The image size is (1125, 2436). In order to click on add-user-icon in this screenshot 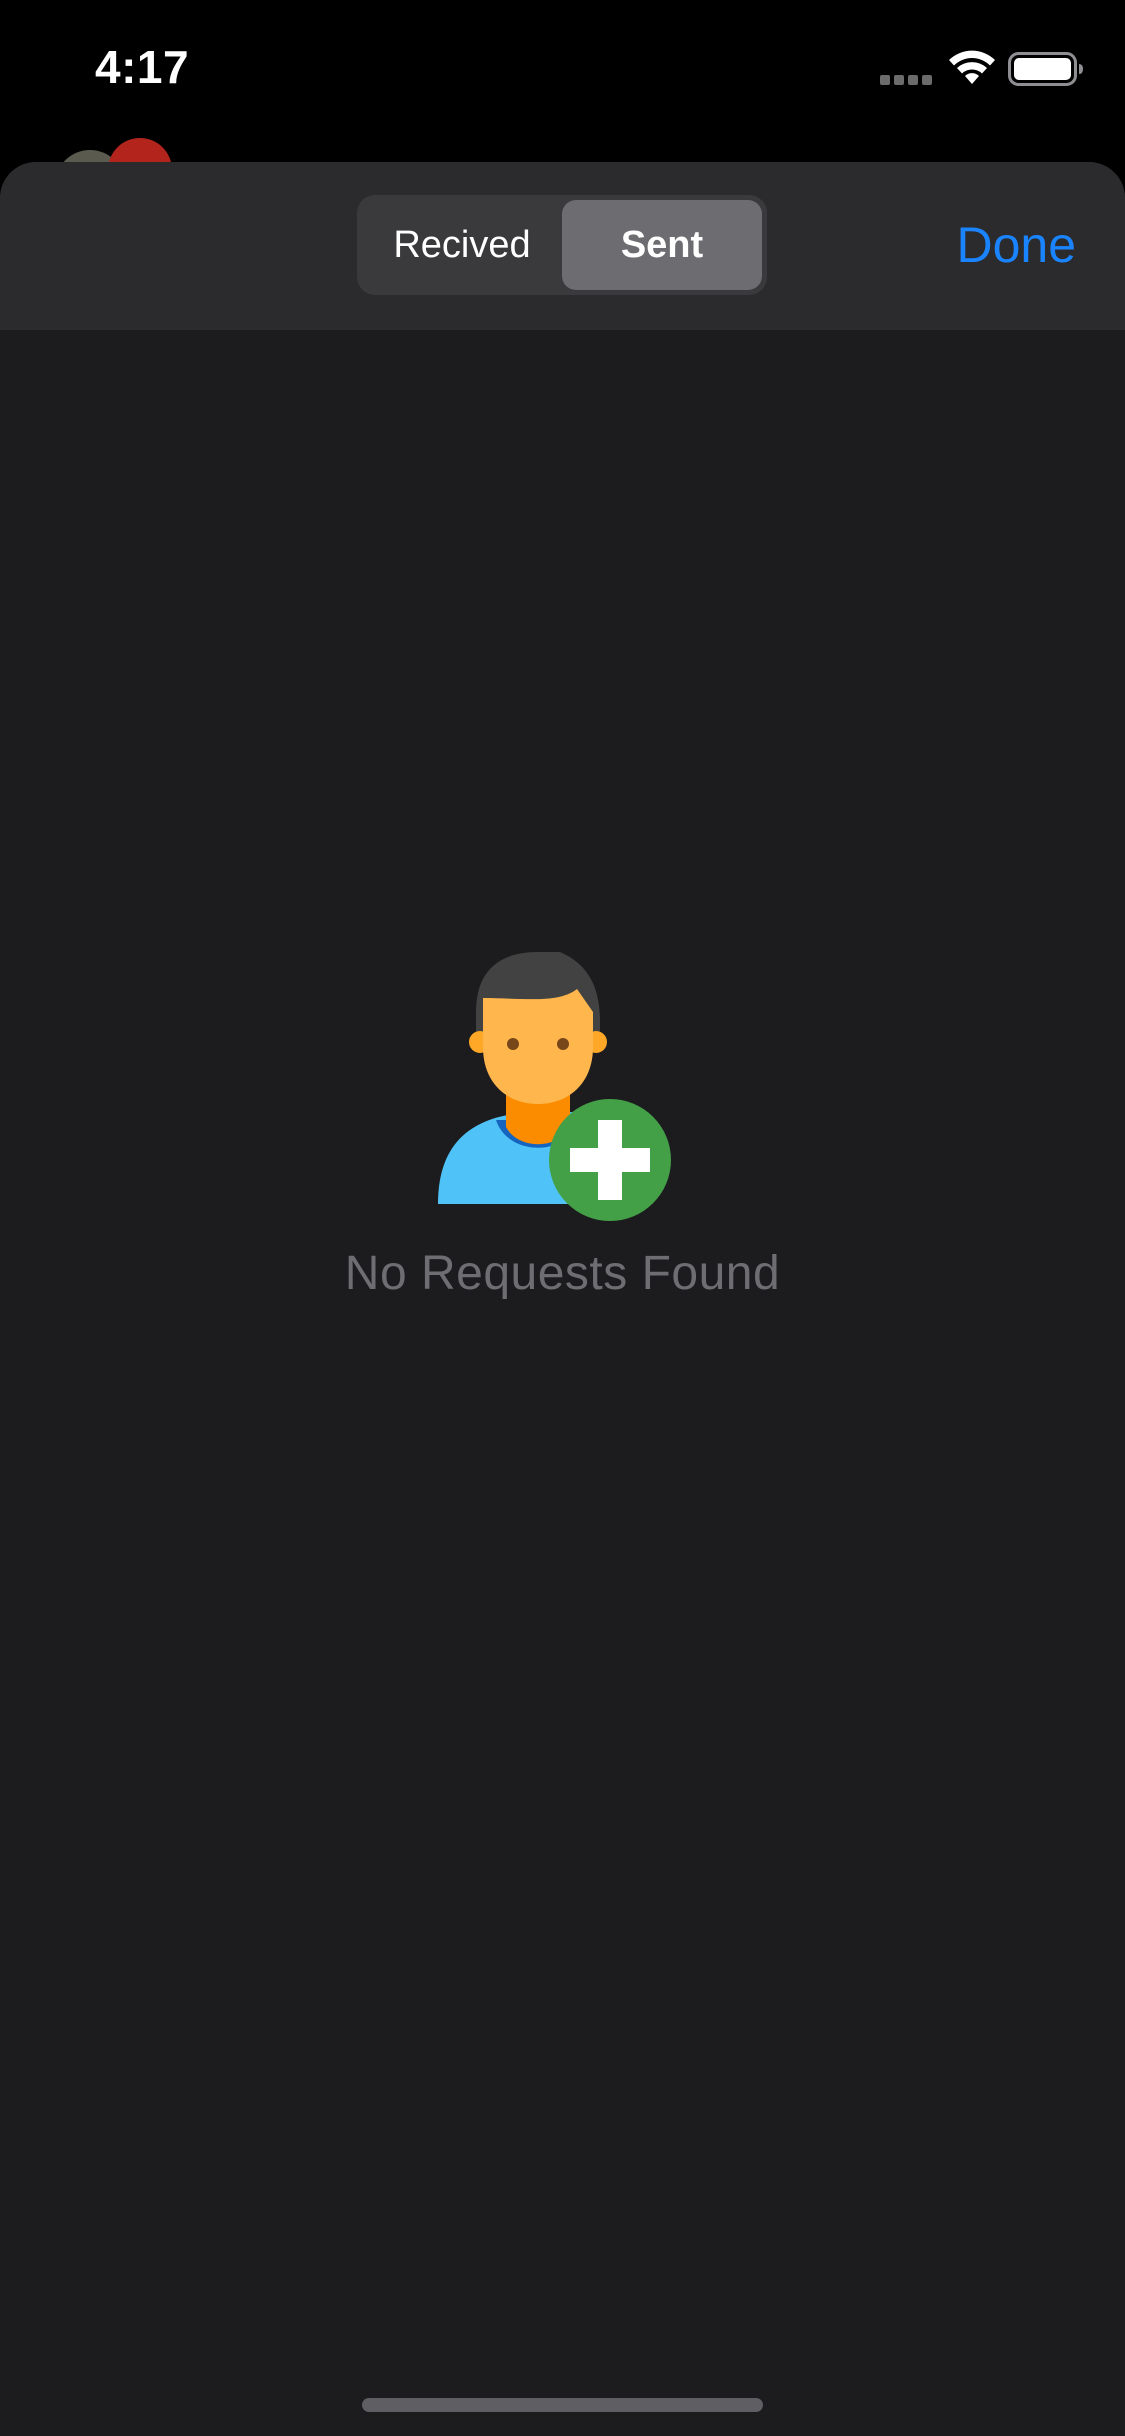, I will do `click(554, 1086)`.